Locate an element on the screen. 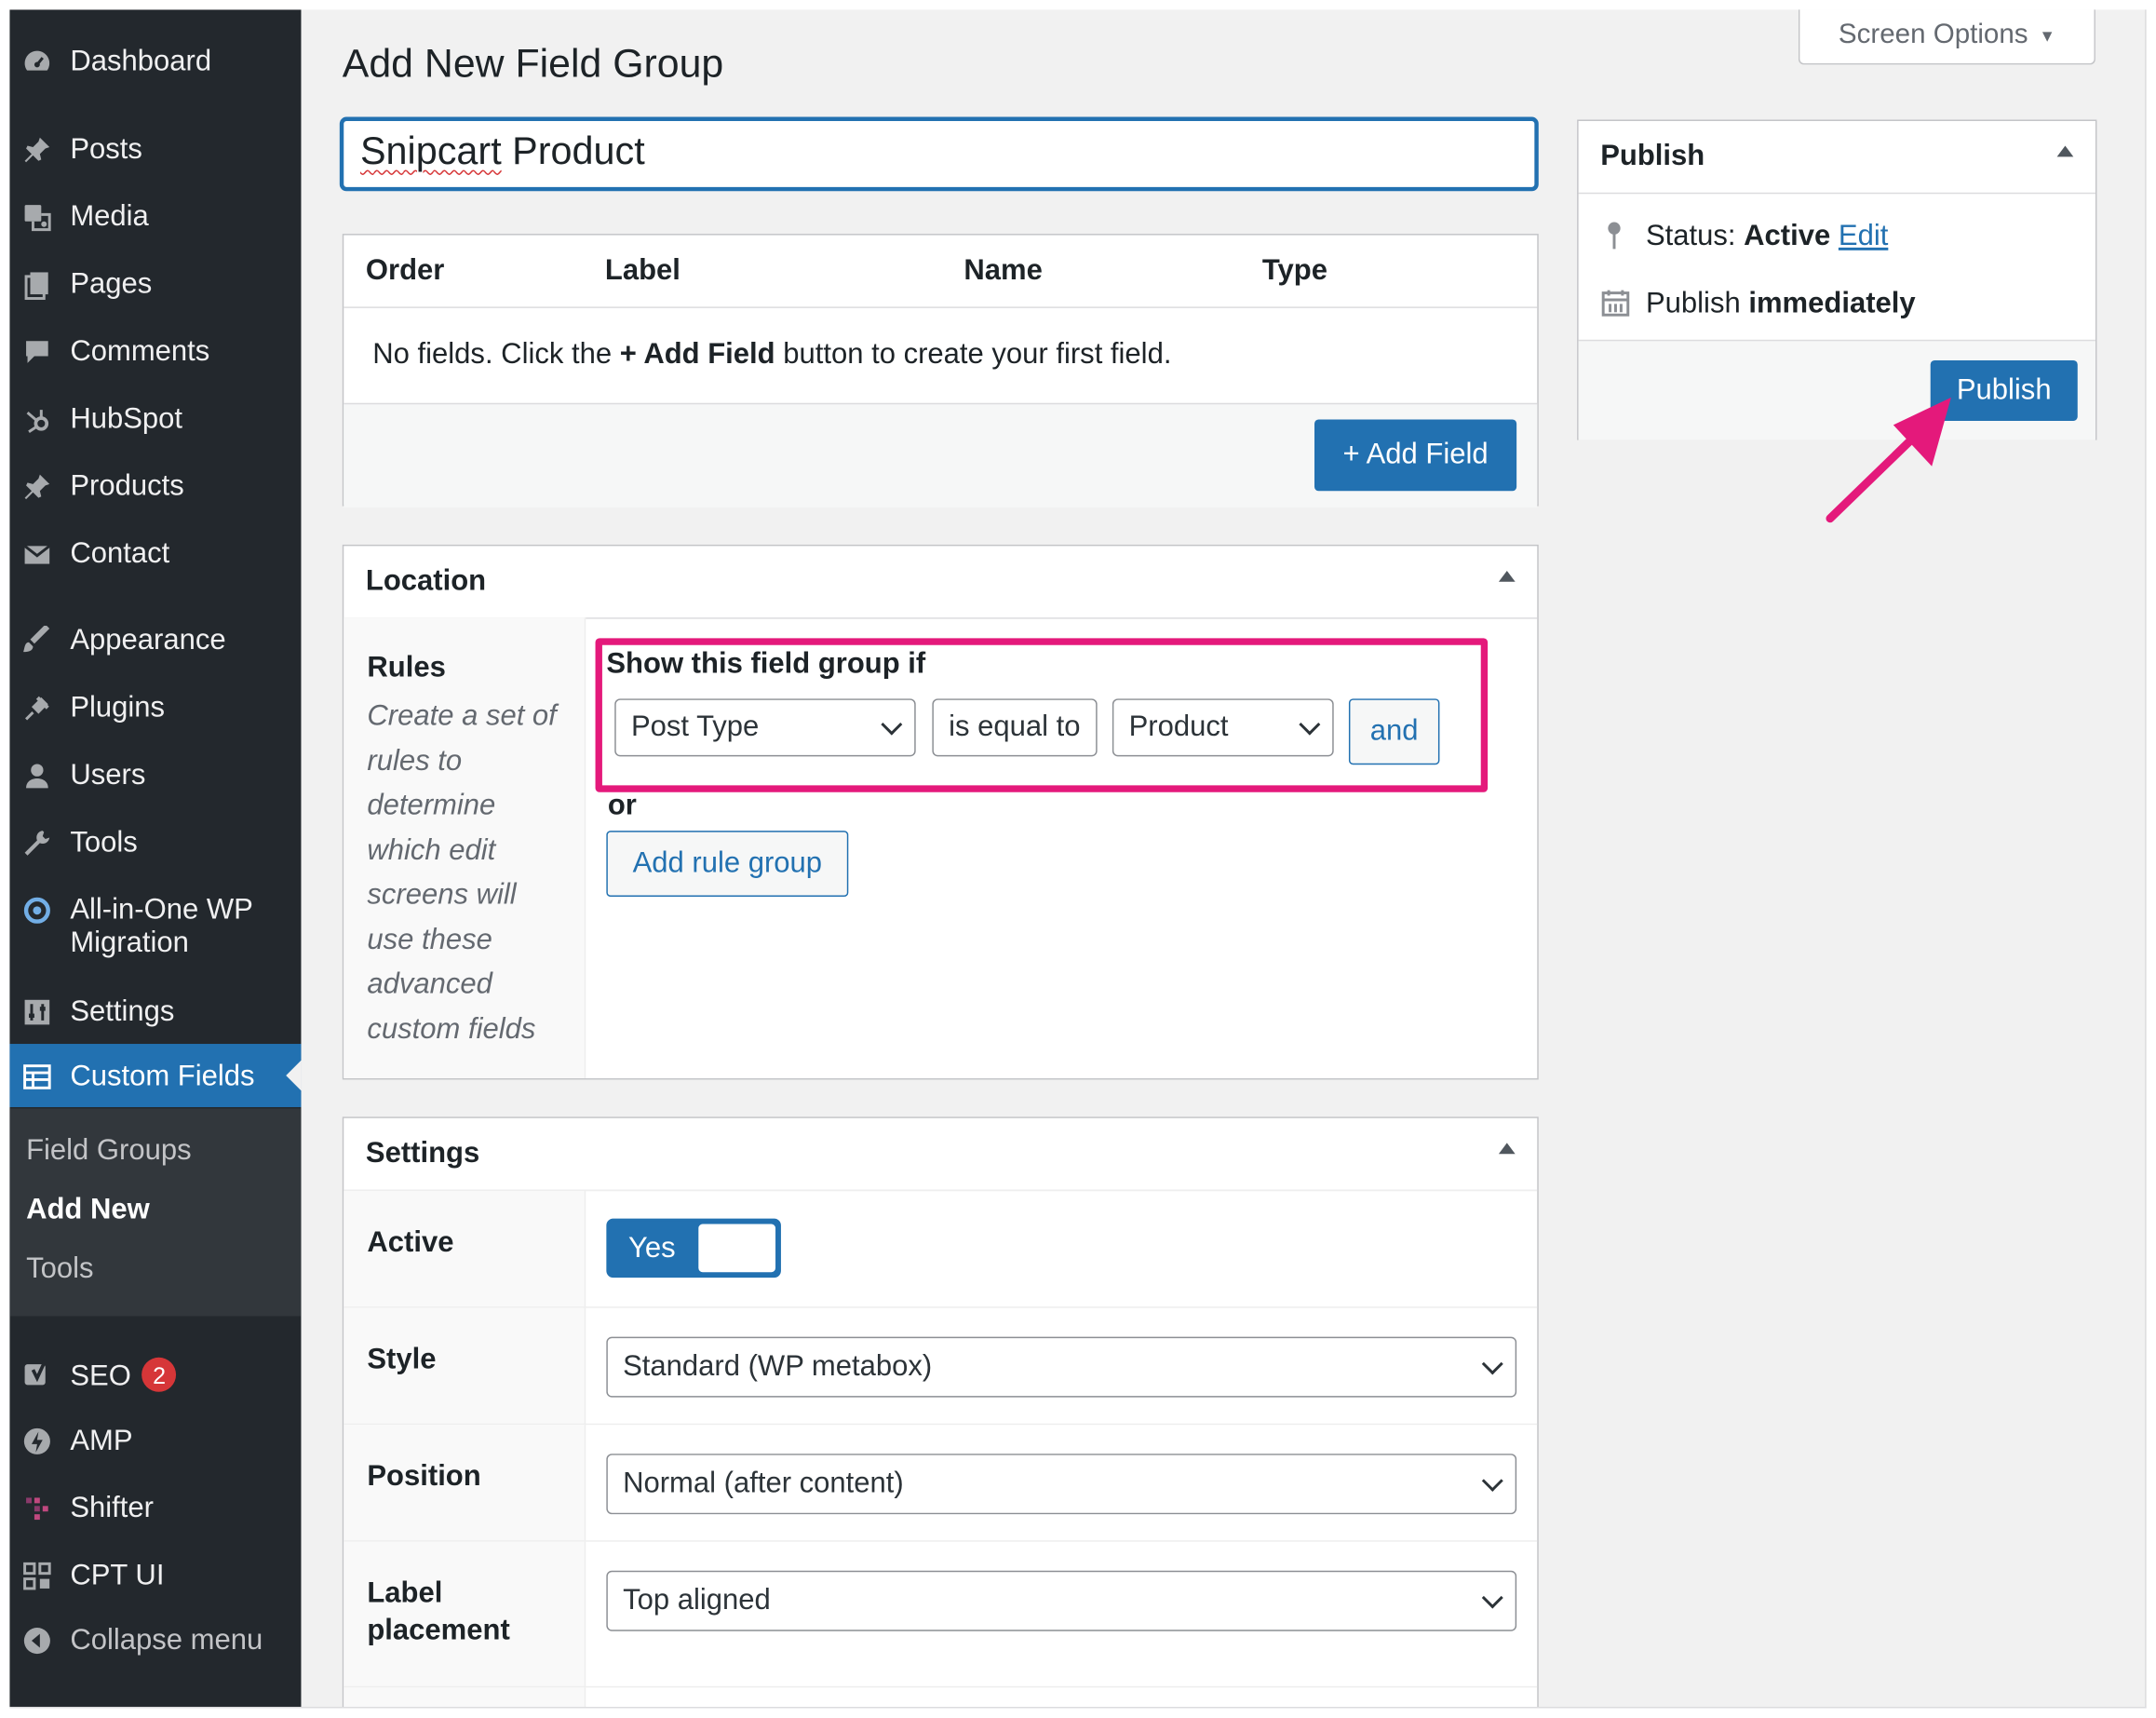 Image resolution: width=2156 pixels, height=1718 pixels. or-label: or is located at coordinates (622, 805).